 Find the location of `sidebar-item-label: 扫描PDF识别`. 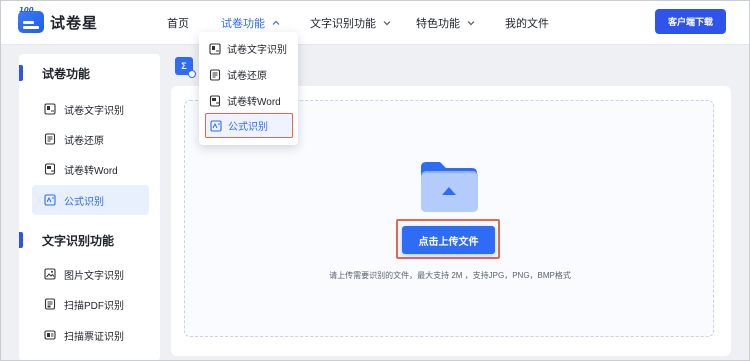

sidebar-item-label: 扫描PDF识别 is located at coordinates (94, 306).